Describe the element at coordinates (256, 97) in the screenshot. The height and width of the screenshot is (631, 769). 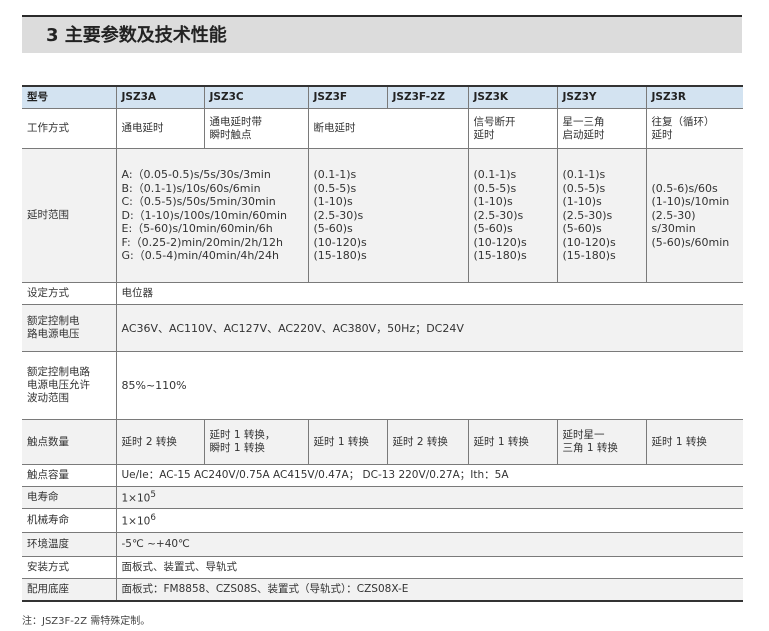
I see `header-model-jsz3c: JSZ3C` at that location.